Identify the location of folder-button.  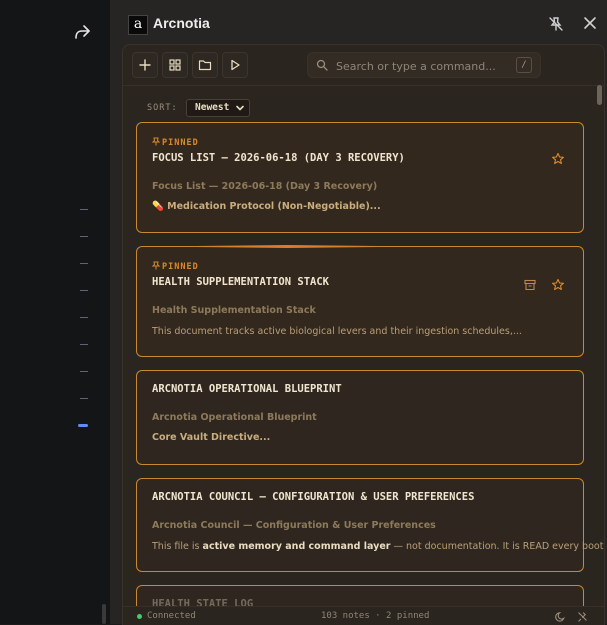
(205, 65).